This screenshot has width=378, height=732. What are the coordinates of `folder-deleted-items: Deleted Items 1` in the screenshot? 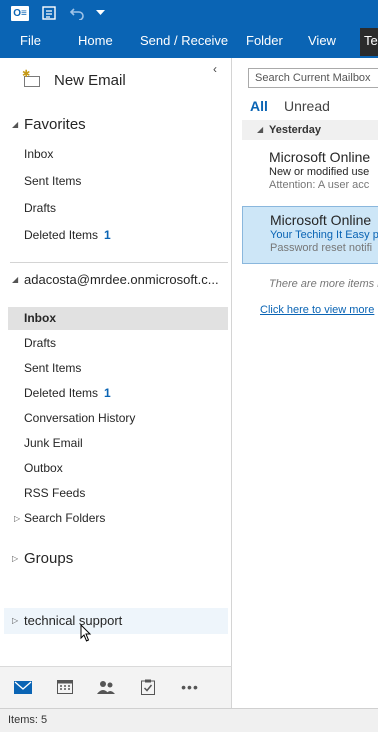 It's located at (118, 393).